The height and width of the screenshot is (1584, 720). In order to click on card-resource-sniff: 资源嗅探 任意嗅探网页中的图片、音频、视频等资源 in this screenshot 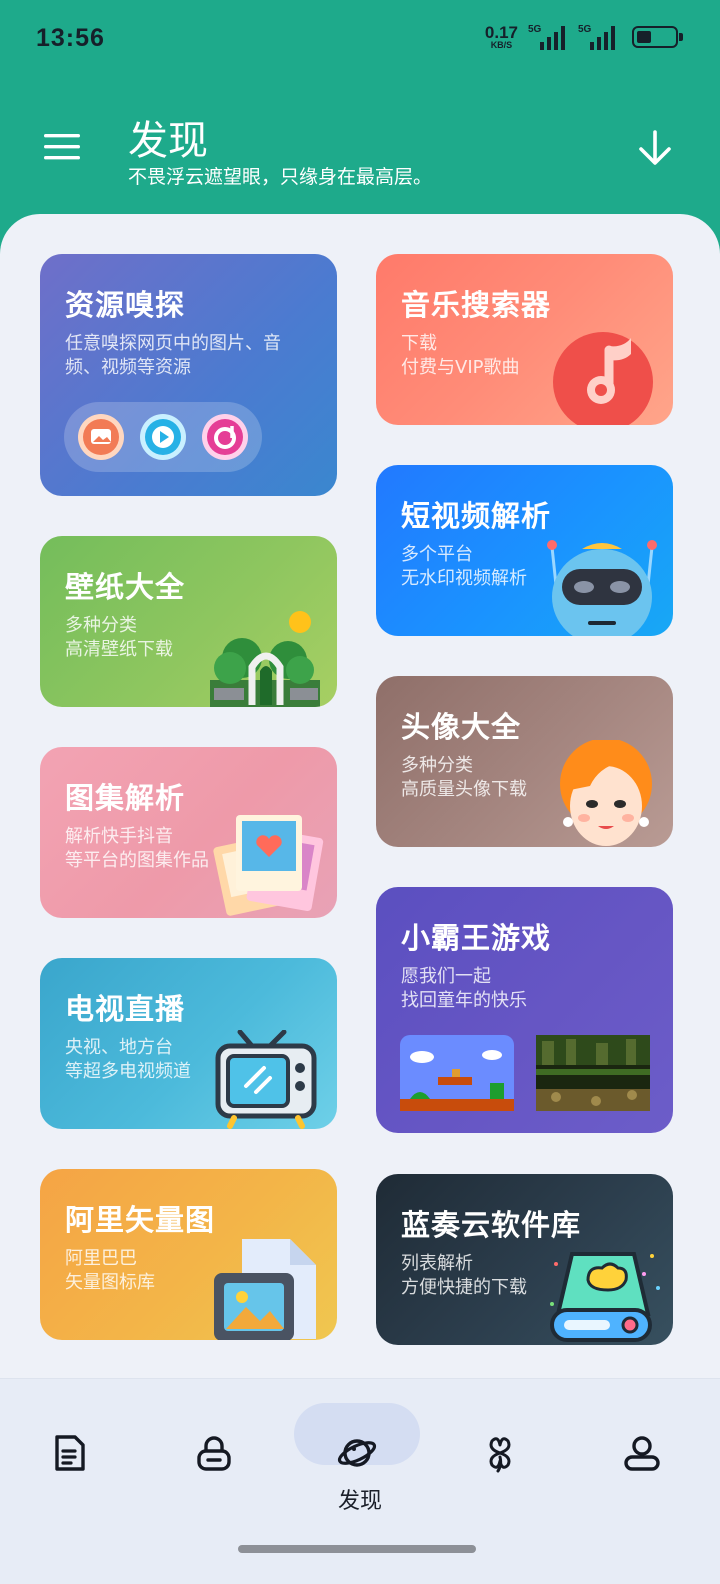, I will do `click(188, 375)`.